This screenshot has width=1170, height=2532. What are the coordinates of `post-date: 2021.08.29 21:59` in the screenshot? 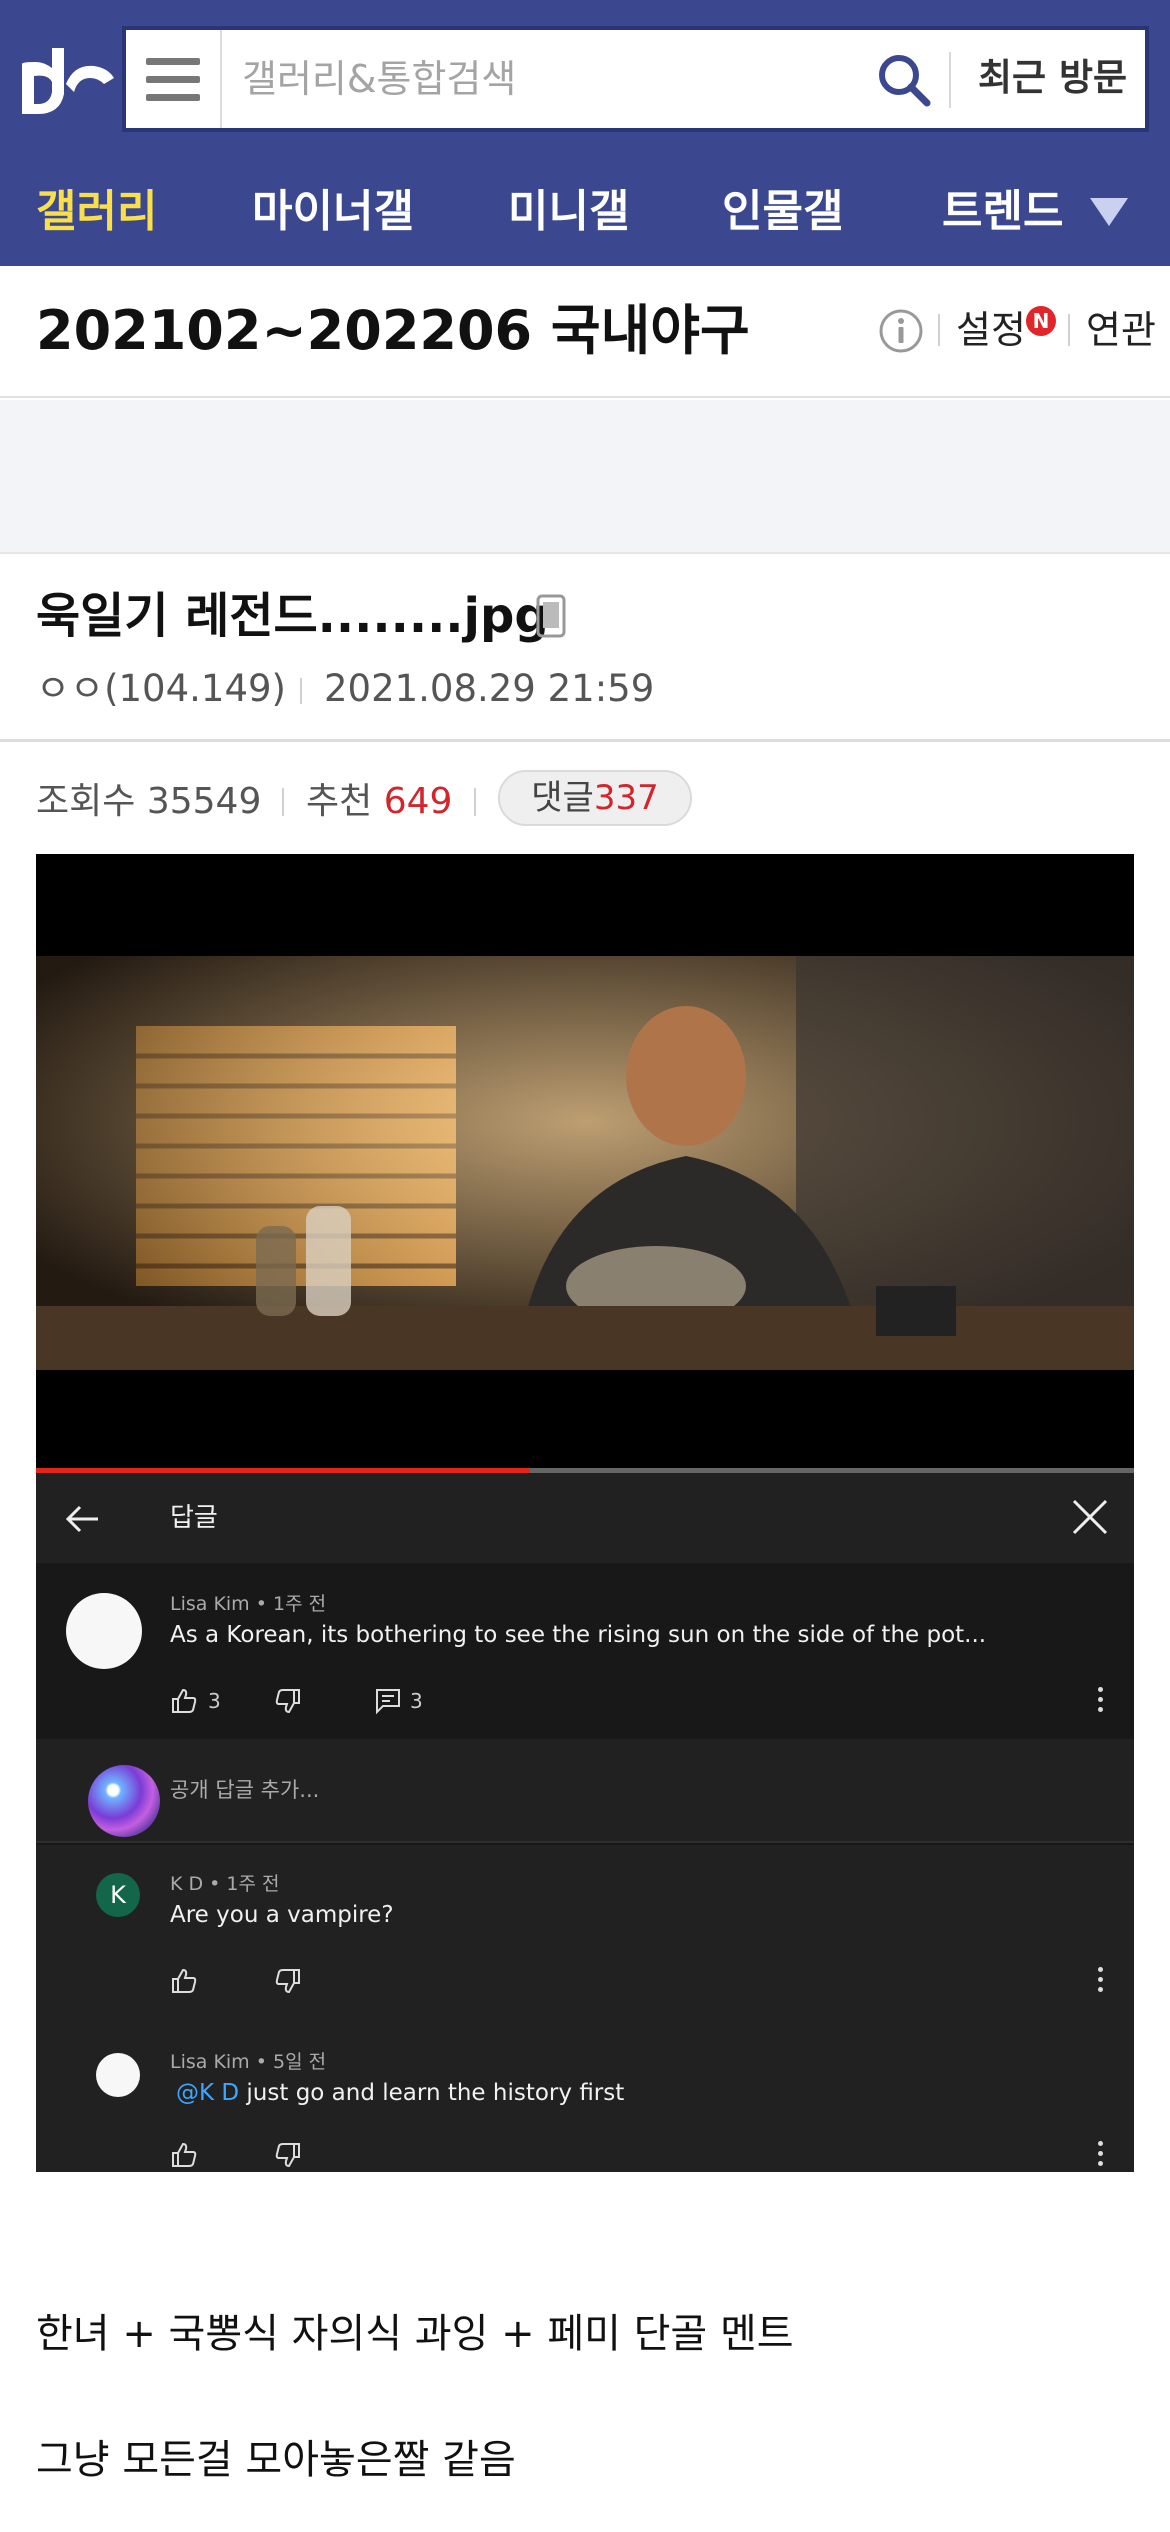 It's located at (489, 688).